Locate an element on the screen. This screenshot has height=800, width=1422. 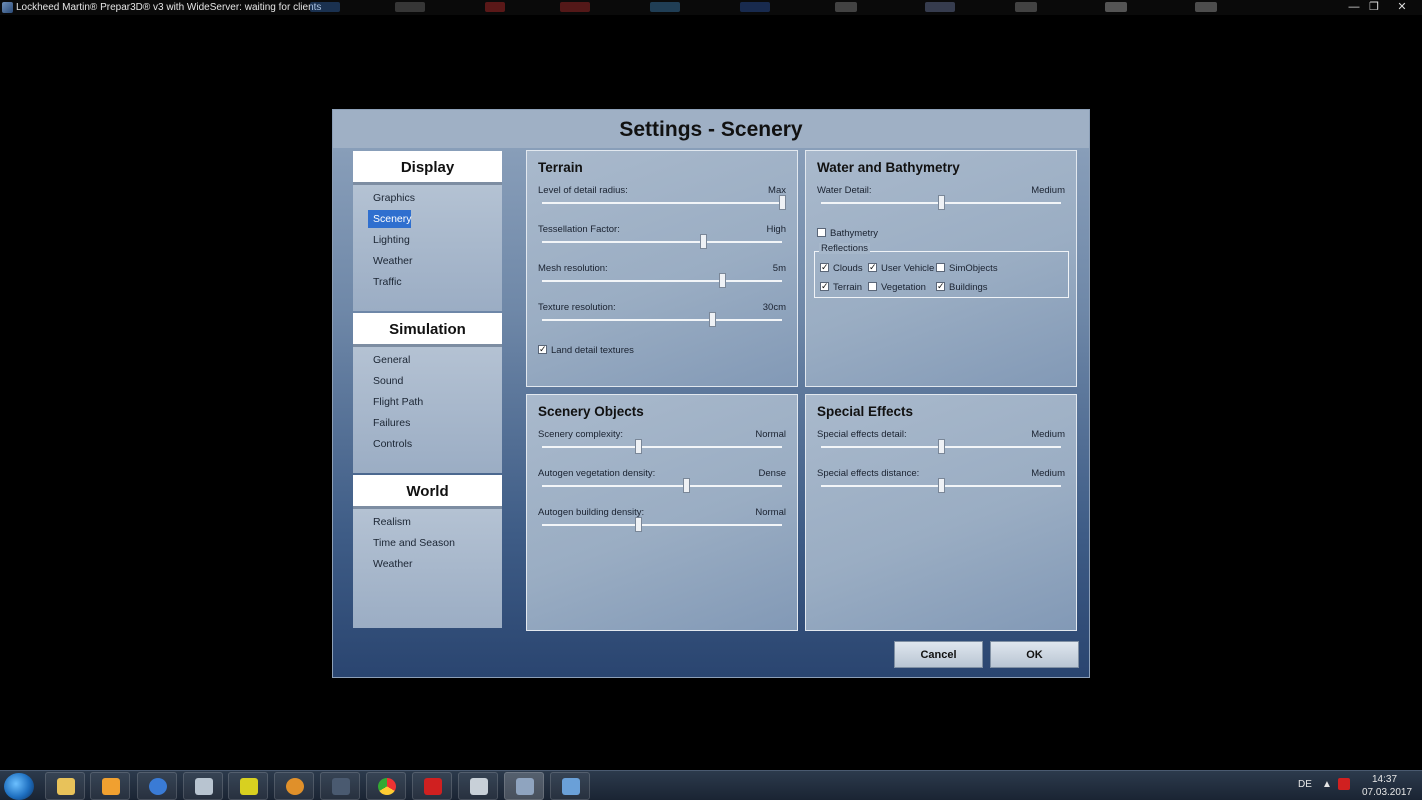
vegetation-density-setting: Autogen vegetation density: Dense is located at coordinates (662, 485).